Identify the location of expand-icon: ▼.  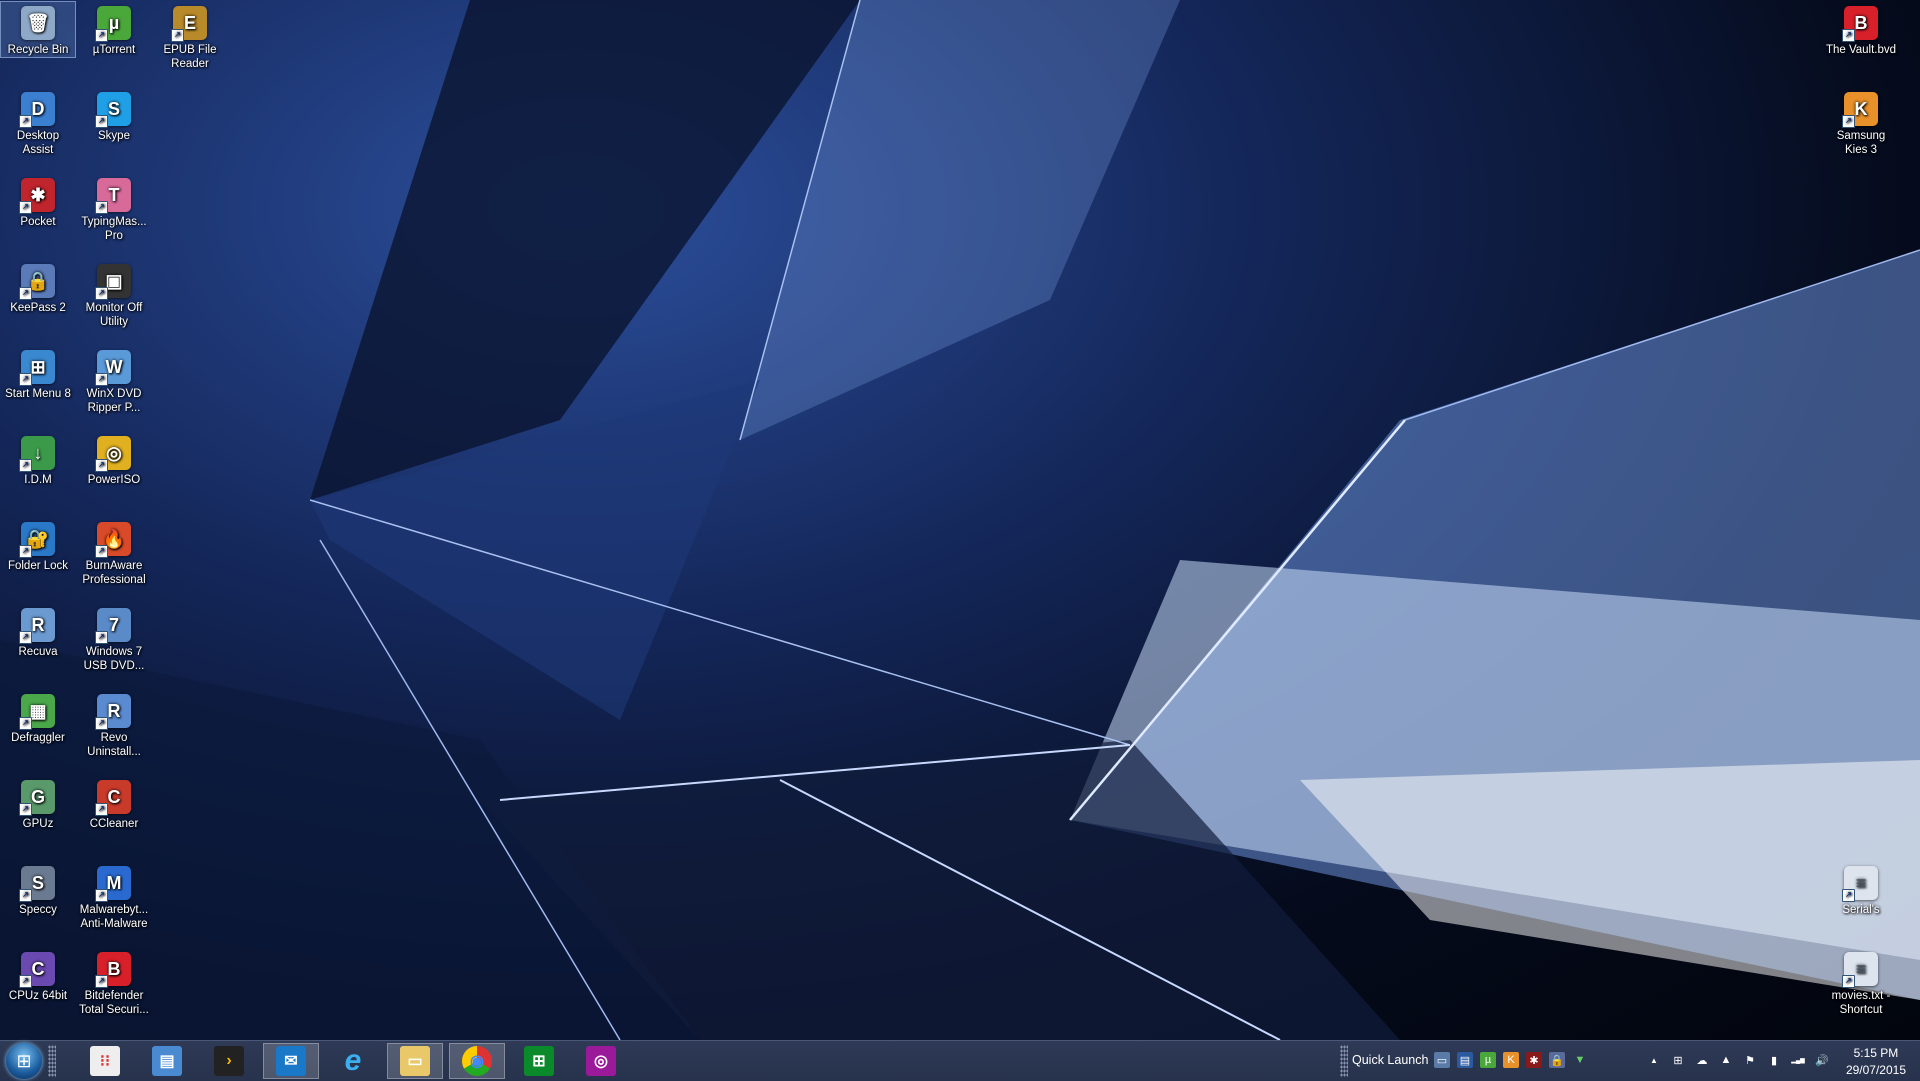
(1580, 1060).